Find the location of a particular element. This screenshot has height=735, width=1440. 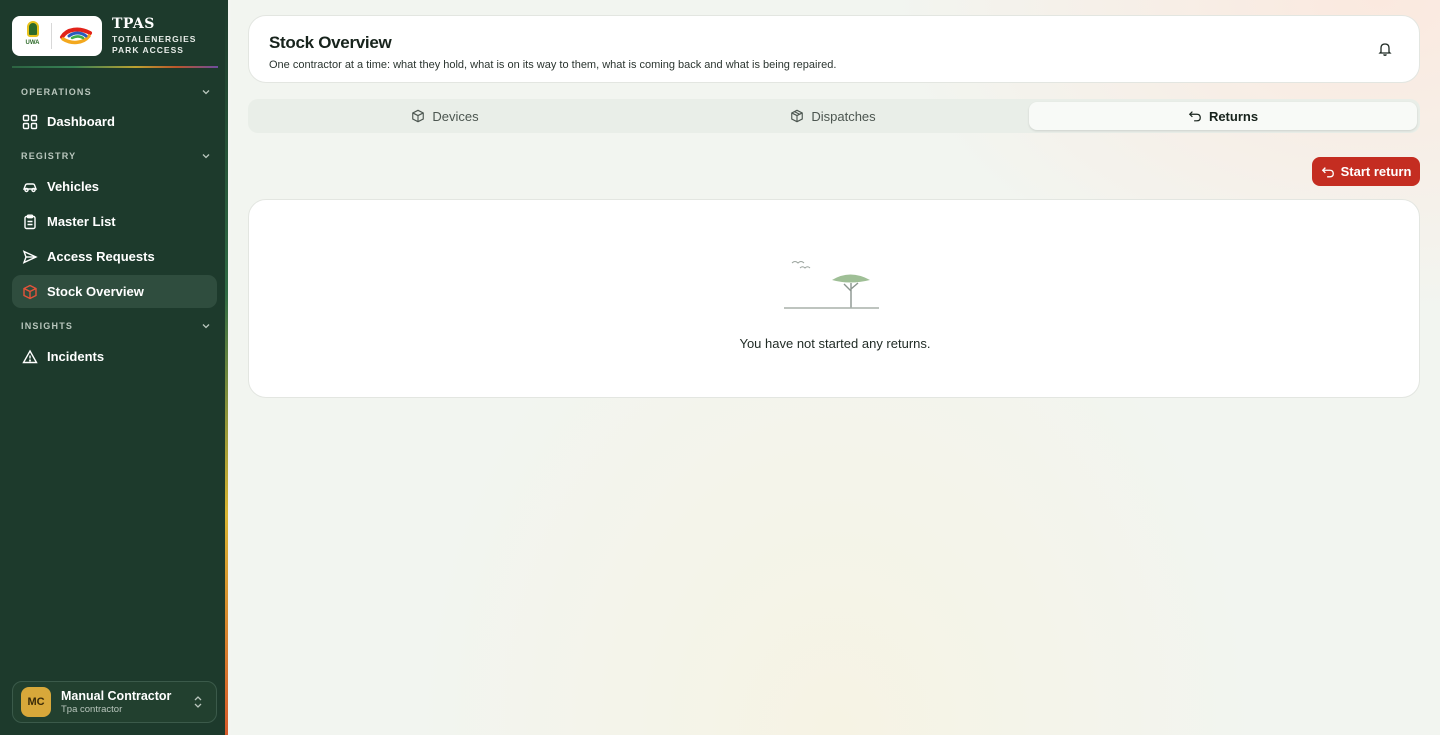

user-menu: MC Manual Contractor Tpa contractor is located at coordinates (114, 702).